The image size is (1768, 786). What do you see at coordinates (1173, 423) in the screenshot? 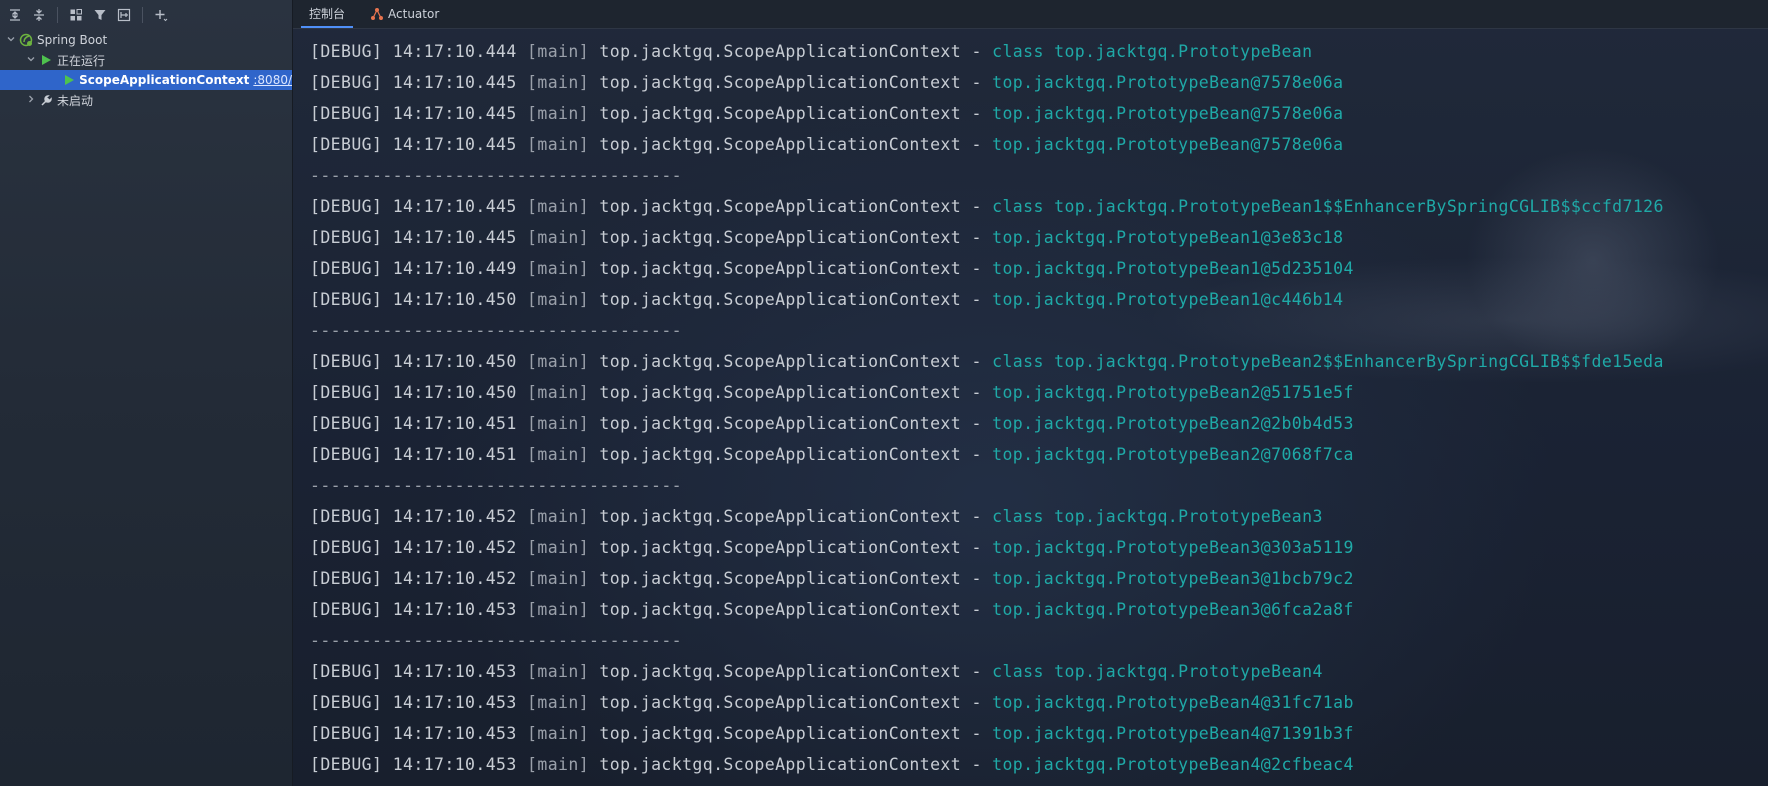
I see `log-message: top.jacktgq.PrototypeBean2@2b0b4d53` at bounding box center [1173, 423].